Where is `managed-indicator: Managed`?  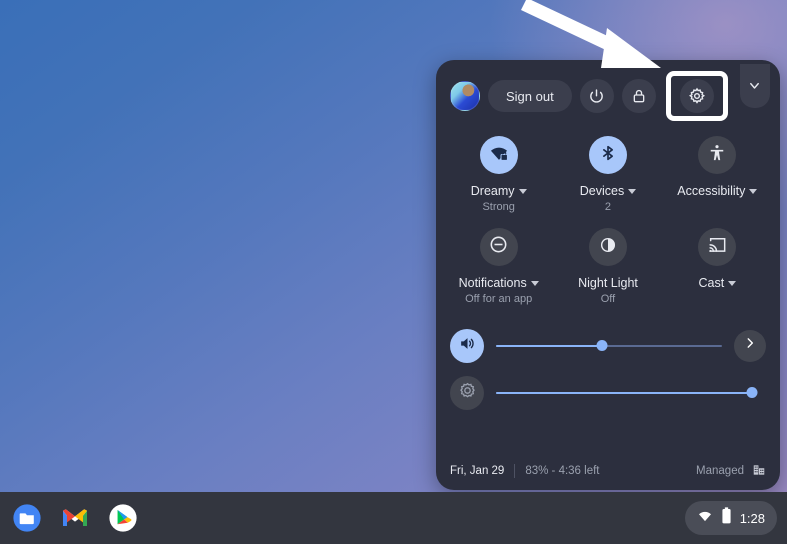 managed-indicator: Managed is located at coordinates (731, 471).